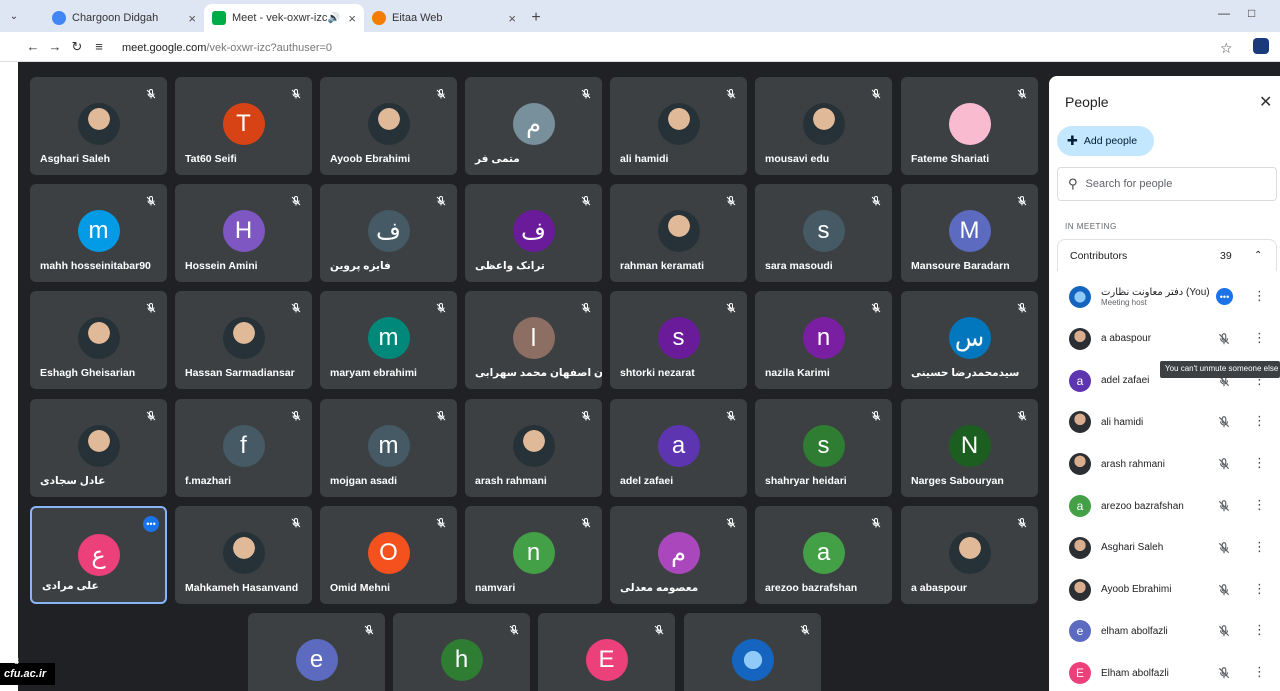  I want to click on participant-tile: س سیدمحمدرضا حسینی, so click(969, 340).